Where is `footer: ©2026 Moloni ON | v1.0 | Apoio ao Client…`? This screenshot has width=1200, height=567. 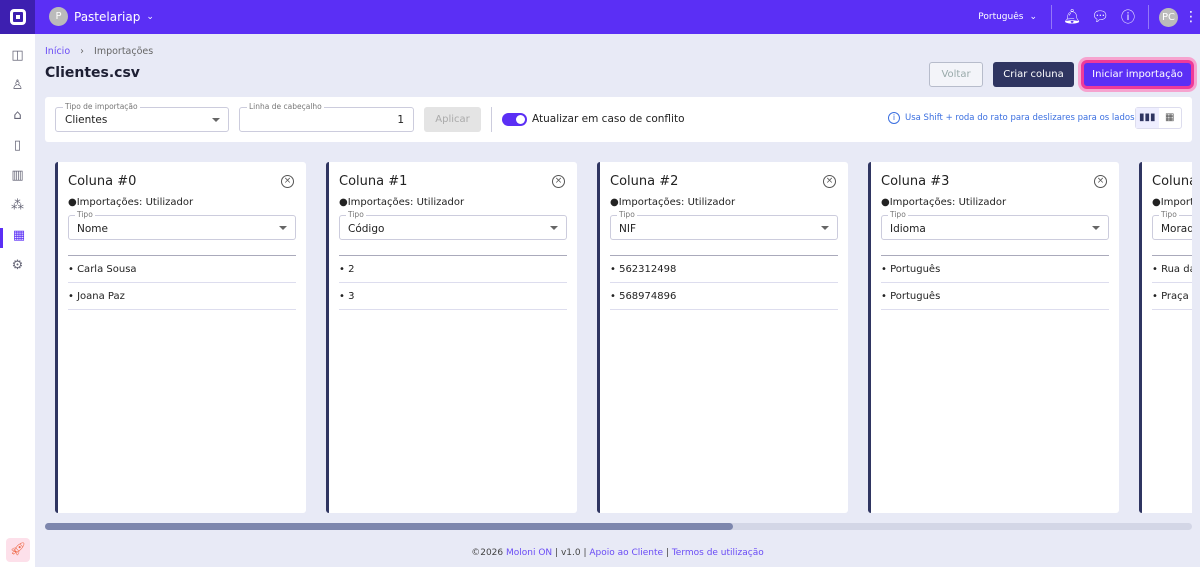
footer: ©2026 Moloni ON | v1.0 | Apoio ao Client… is located at coordinates (617, 553).